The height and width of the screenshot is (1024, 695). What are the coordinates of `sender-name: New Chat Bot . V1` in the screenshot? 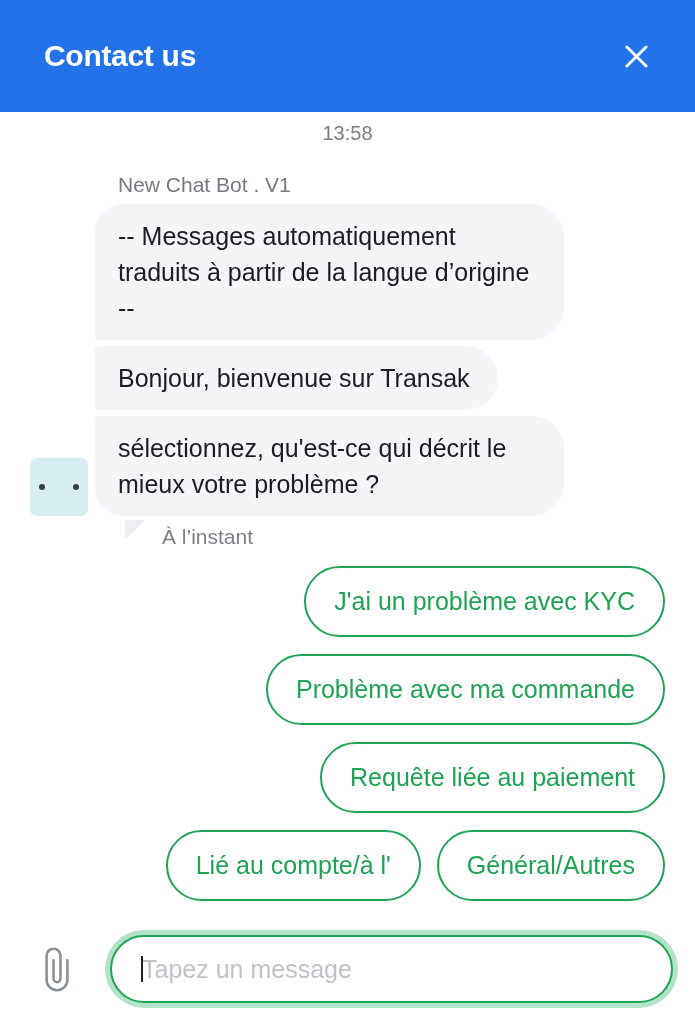 It's located at (204, 185).